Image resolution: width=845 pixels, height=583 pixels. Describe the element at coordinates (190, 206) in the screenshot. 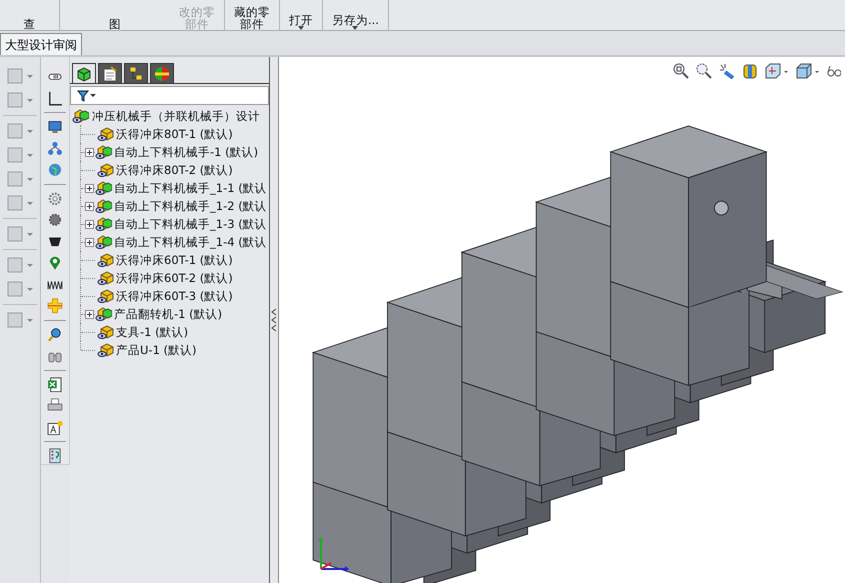

I see `tree-item: 自动上下料机械手_1-2 (默认` at that location.